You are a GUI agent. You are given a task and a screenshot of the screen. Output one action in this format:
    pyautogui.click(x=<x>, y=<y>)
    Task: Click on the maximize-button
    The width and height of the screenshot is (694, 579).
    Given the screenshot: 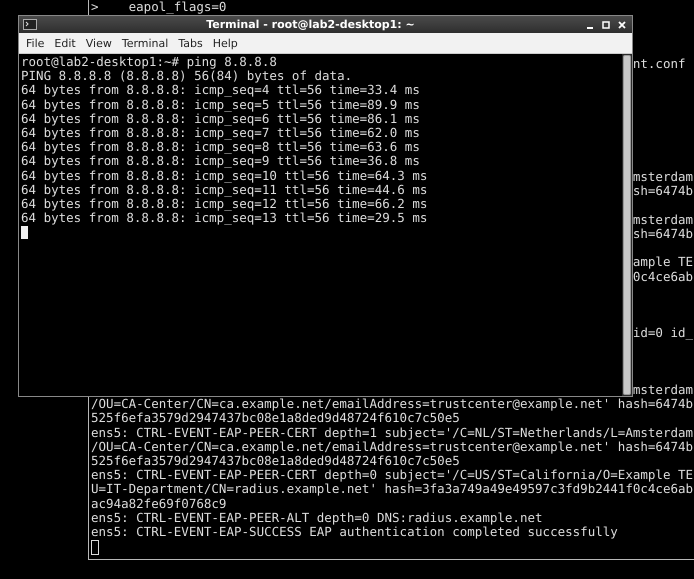 What is the action you would take?
    pyautogui.click(x=606, y=24)
    